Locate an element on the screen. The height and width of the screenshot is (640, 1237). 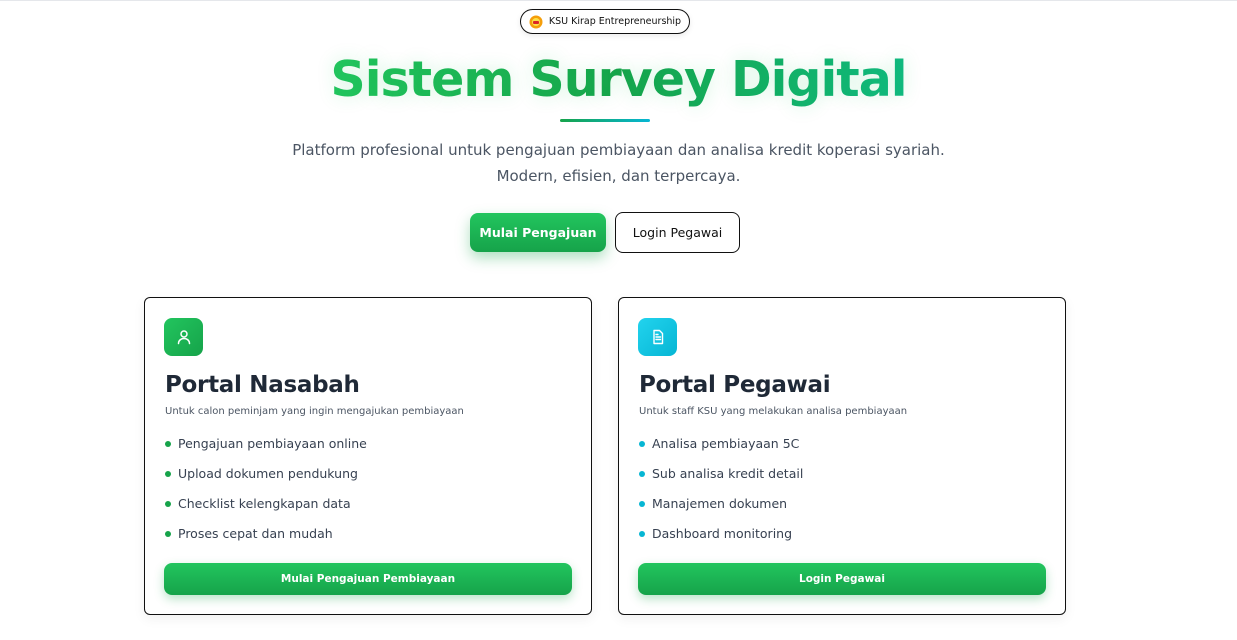
employee-portal-icon-box is located at coordinates (657, 337).